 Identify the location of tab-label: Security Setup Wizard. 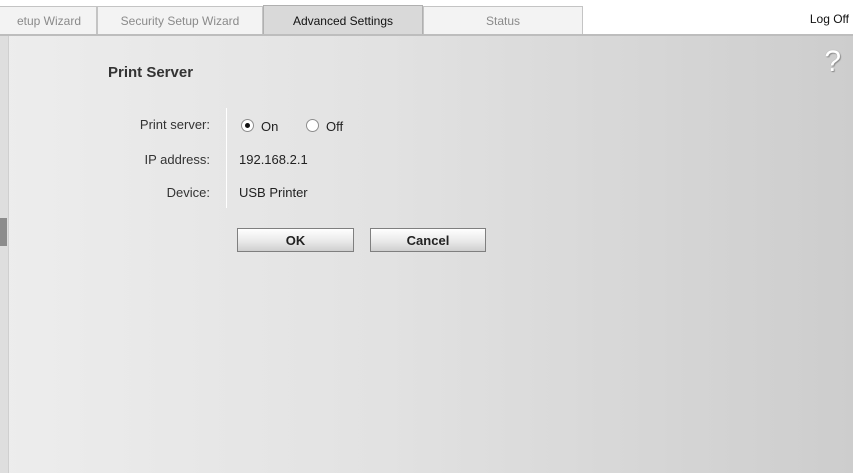
(180, 20).